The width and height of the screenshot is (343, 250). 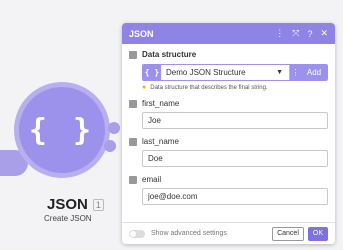 What do you see at coordinates (228, 33) in the screenshot?
I see `panel-header: JSON ⋮ ⤧ ? ✕` at bounding box center [228, 33].